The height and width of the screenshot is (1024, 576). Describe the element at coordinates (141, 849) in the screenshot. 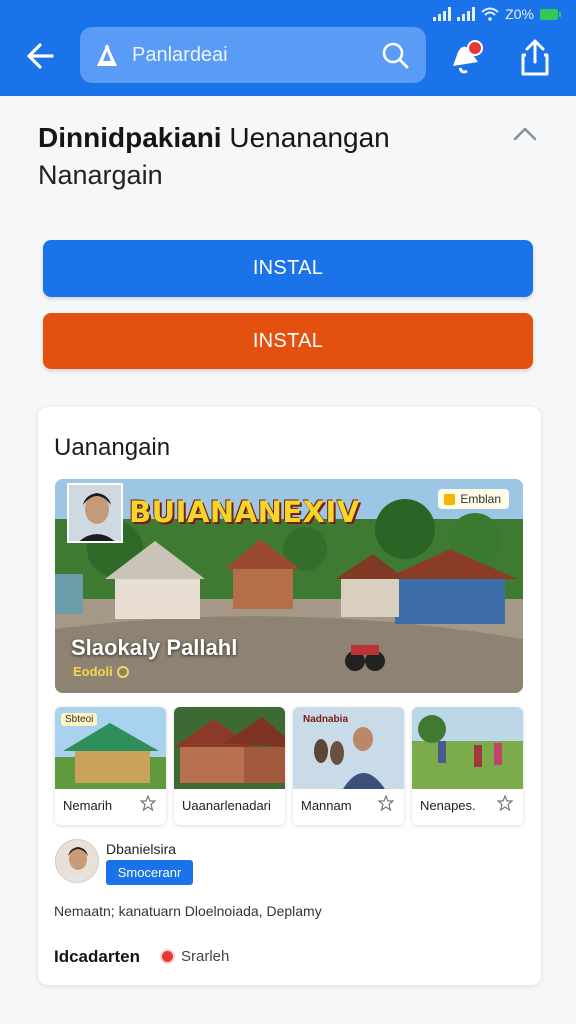

I see `author-name: Dbanielsira` at that location.